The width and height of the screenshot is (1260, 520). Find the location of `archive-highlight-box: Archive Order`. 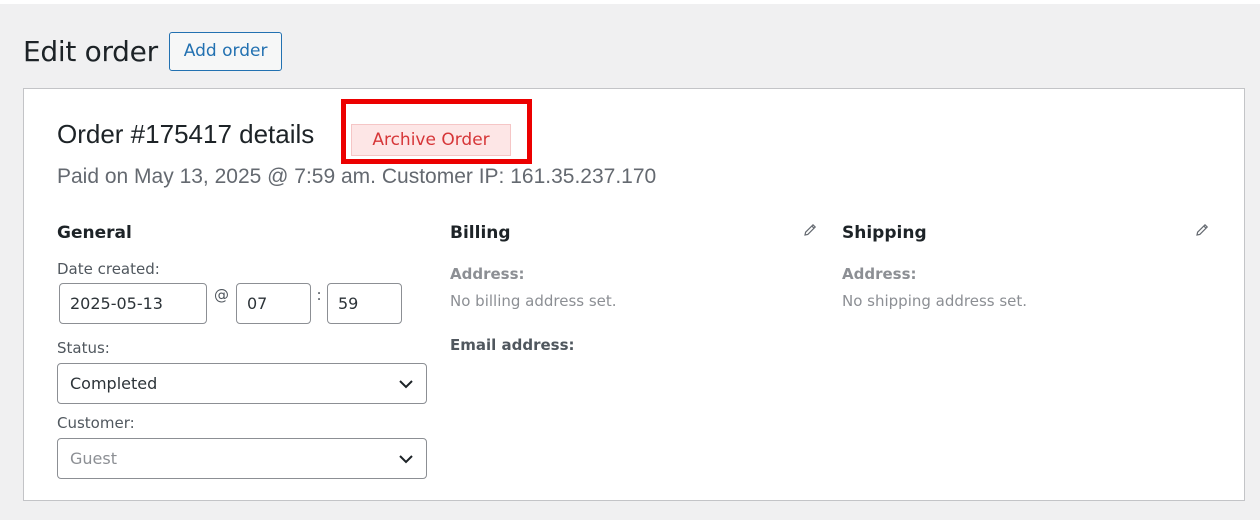

archive-highlight-box: Archive Order is located at coordinates (436, 131).